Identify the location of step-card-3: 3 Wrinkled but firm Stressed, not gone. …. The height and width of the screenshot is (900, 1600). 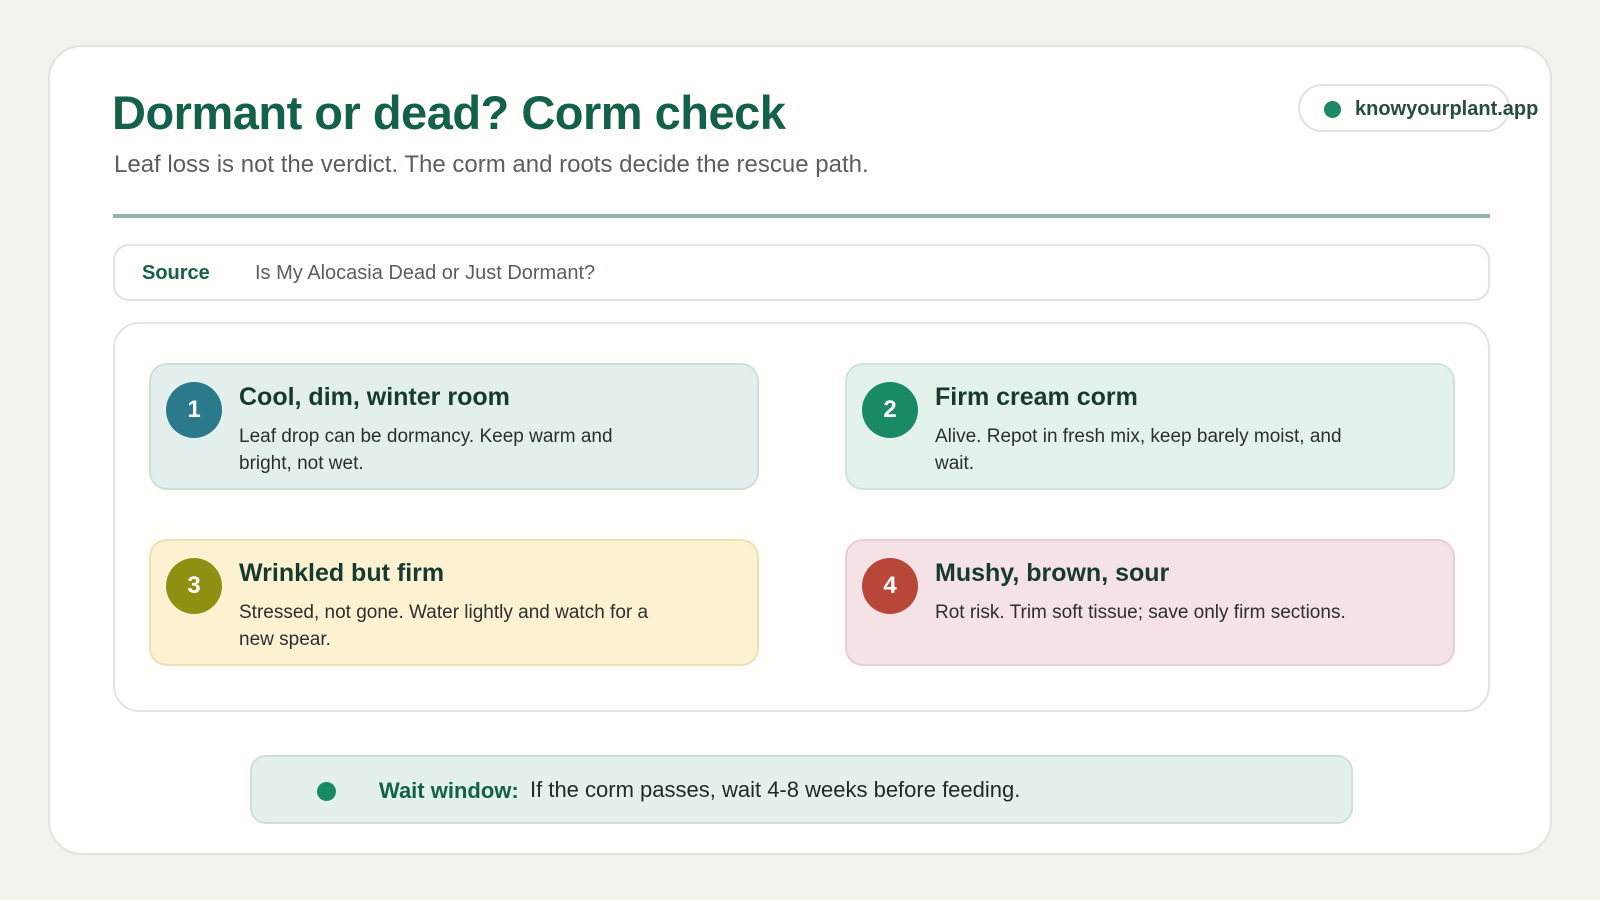
(454, 602).